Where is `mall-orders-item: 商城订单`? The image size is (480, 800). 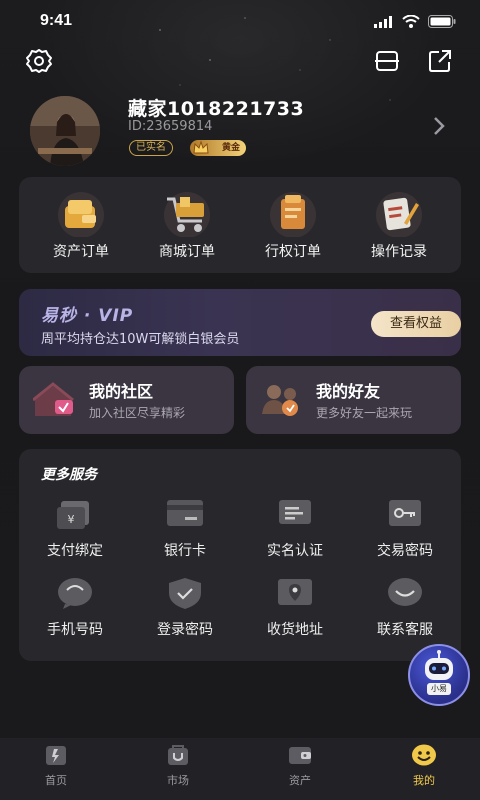 mall-orders-item: 商城订单 is located at coordinates (187, 226).